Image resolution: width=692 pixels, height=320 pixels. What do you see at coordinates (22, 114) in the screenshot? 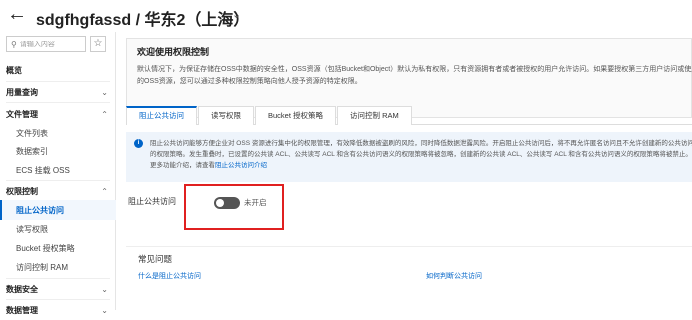
I see `sidebar-item-label: 文件管理` at bounding box center [22, 114].